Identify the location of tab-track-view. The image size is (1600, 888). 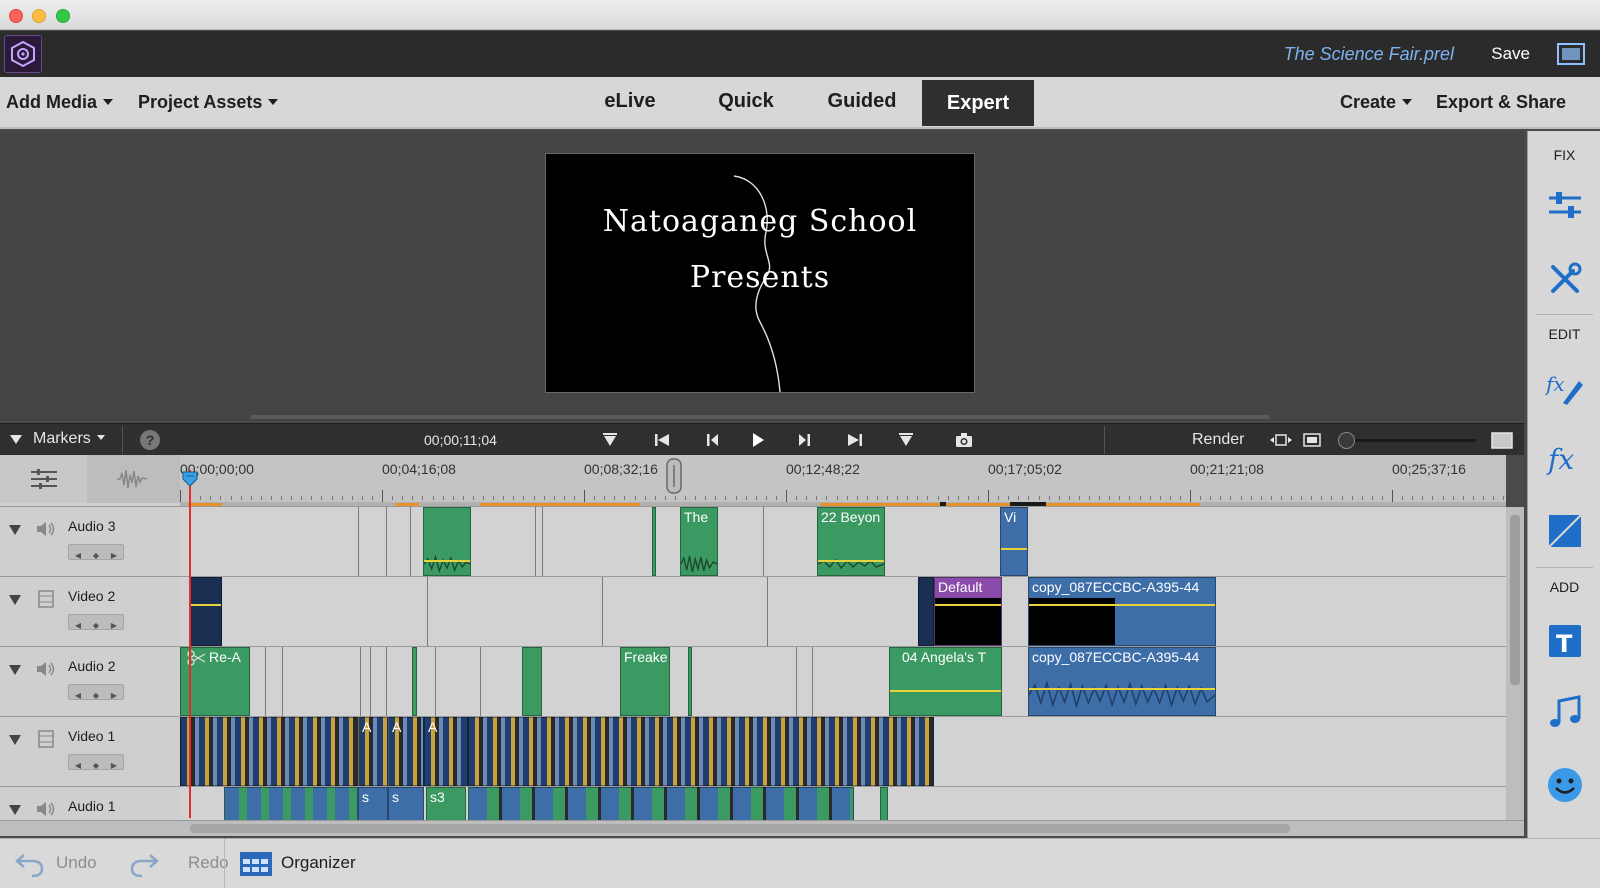
(43, 479).